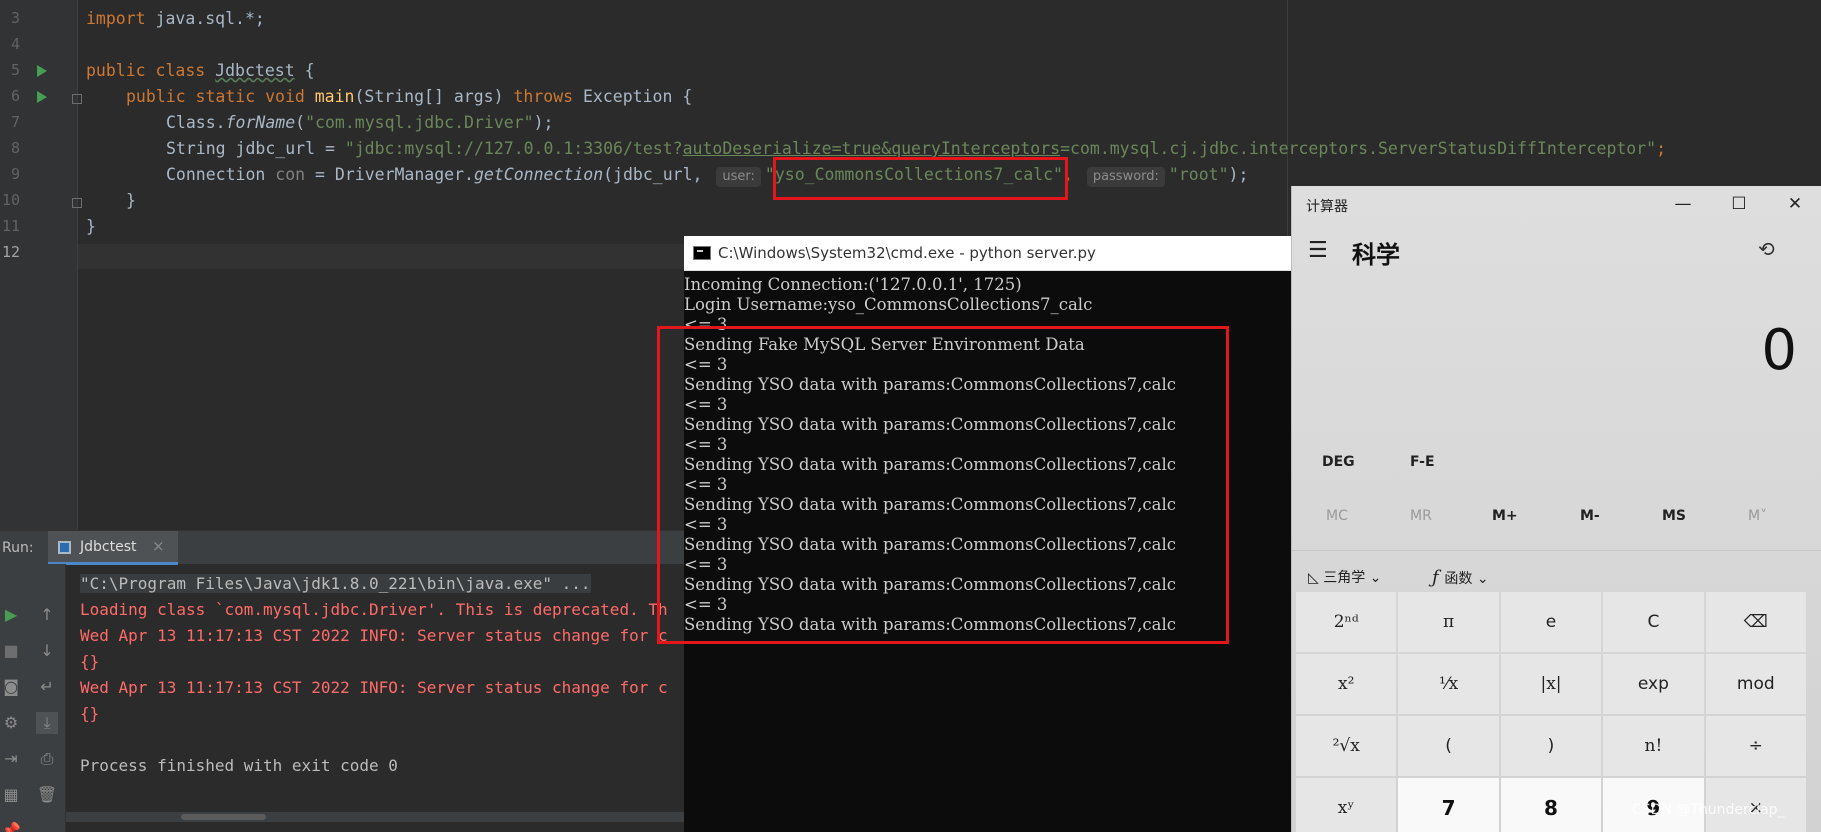 The image size is (1821, 832). Describe the element at coordinates (1448, 622) in the screenshot. I see `pi-key: π` at that location.